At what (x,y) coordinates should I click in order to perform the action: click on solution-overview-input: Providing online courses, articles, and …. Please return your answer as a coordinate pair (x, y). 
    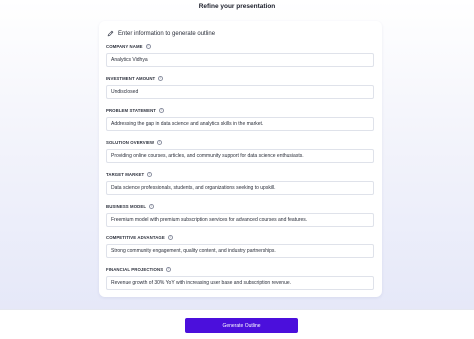
    Looking at the image, I should click on (240, 156).